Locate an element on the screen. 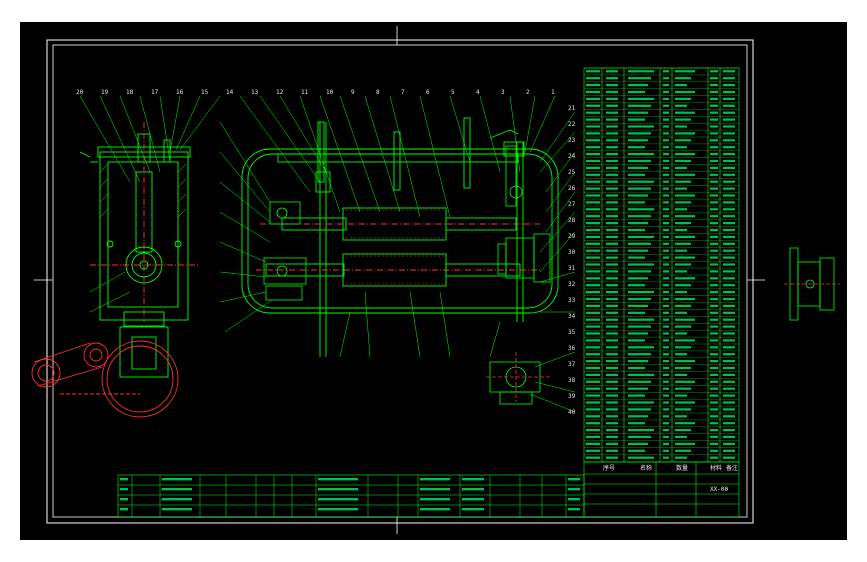 The image size is (867, 562). callout-number: 31 is located at coordinates (572, 268).